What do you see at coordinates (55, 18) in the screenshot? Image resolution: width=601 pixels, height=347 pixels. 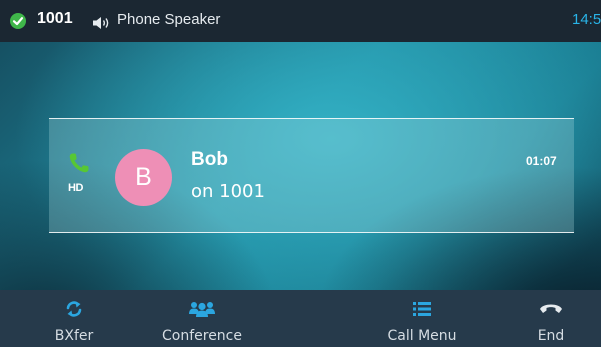 I see `account-extension: 1001` at bounding box center [55, 18].